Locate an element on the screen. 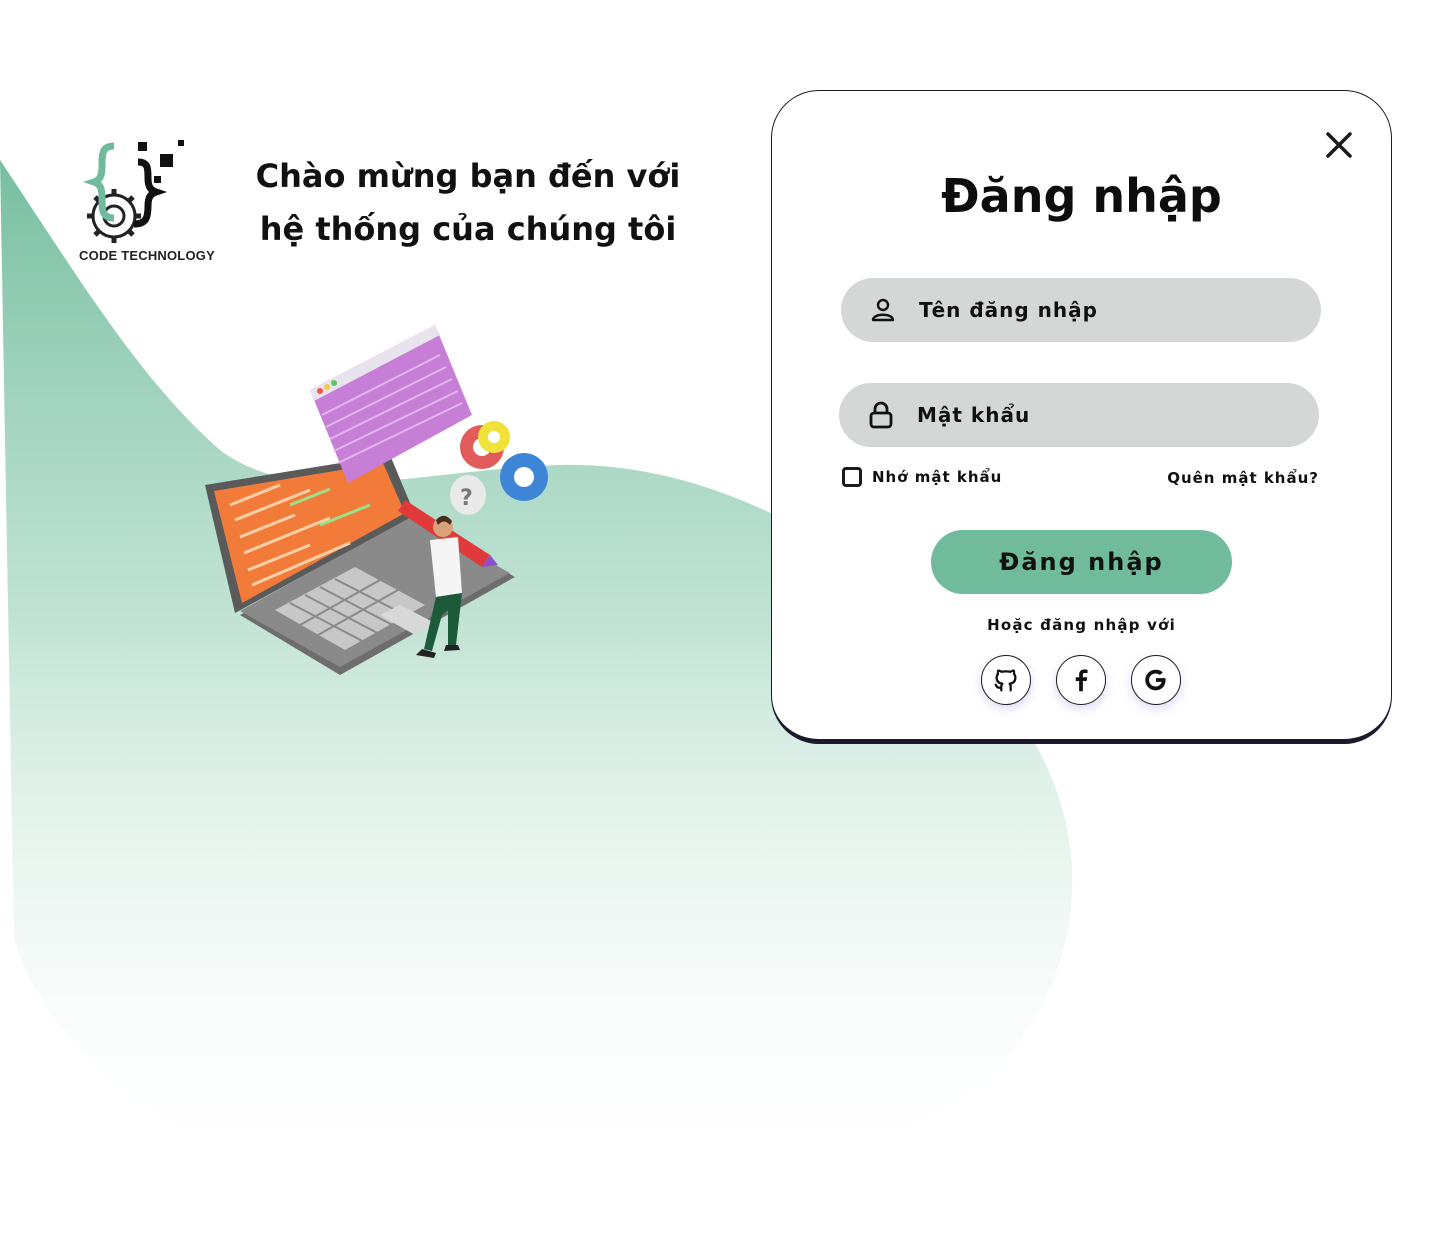 The width and height of the screenshot is (1442, 1248). facebook-icon is located at coordinates (1081, 680).